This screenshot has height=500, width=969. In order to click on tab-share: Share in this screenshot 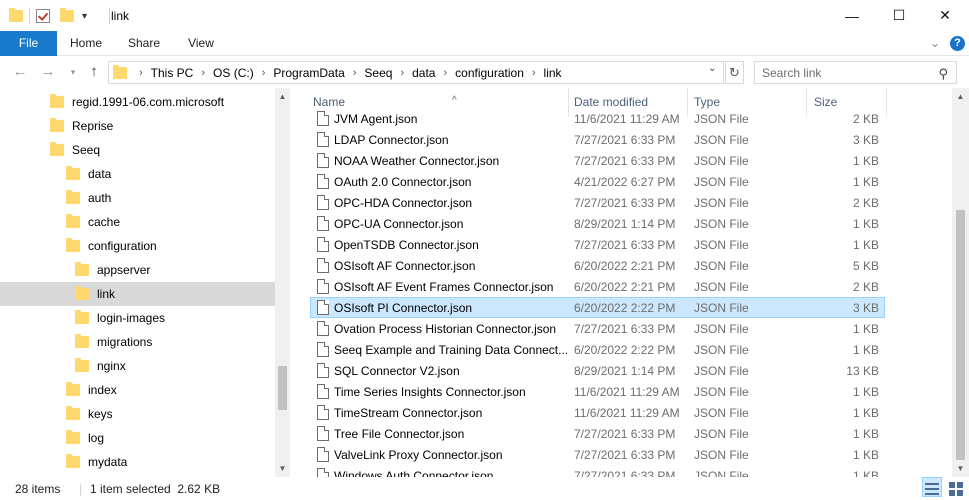, I will do `click(144, 43)`.